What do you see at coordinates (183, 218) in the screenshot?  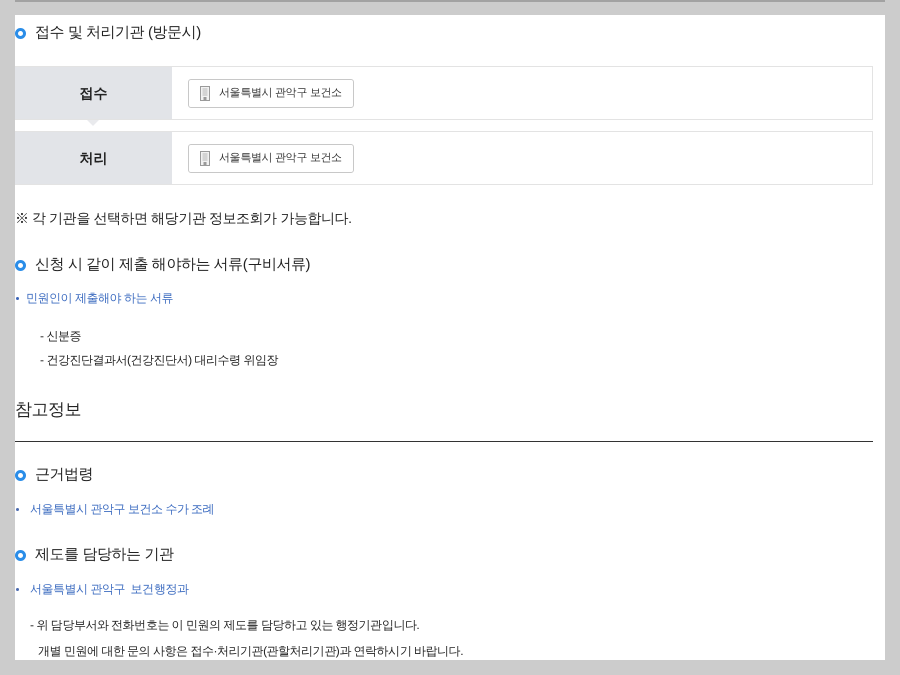 I see `info-note: ※ 각 기관을 선택하면 해당기관 정보조회가 가능합니다.` at bounding box center [183, 218].